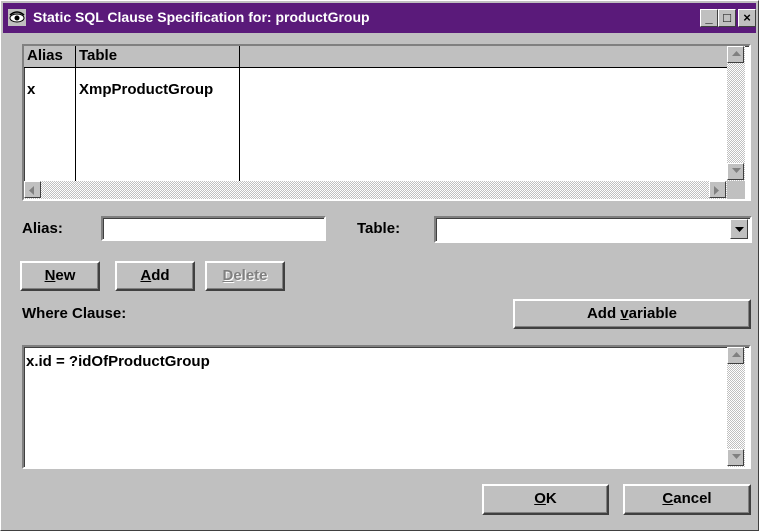 The image size is (759, 531). What do you see at coordinates (146, 275) in the screenshot?
I see `add-button-accesskey: A` at bounding box center [146, 275].